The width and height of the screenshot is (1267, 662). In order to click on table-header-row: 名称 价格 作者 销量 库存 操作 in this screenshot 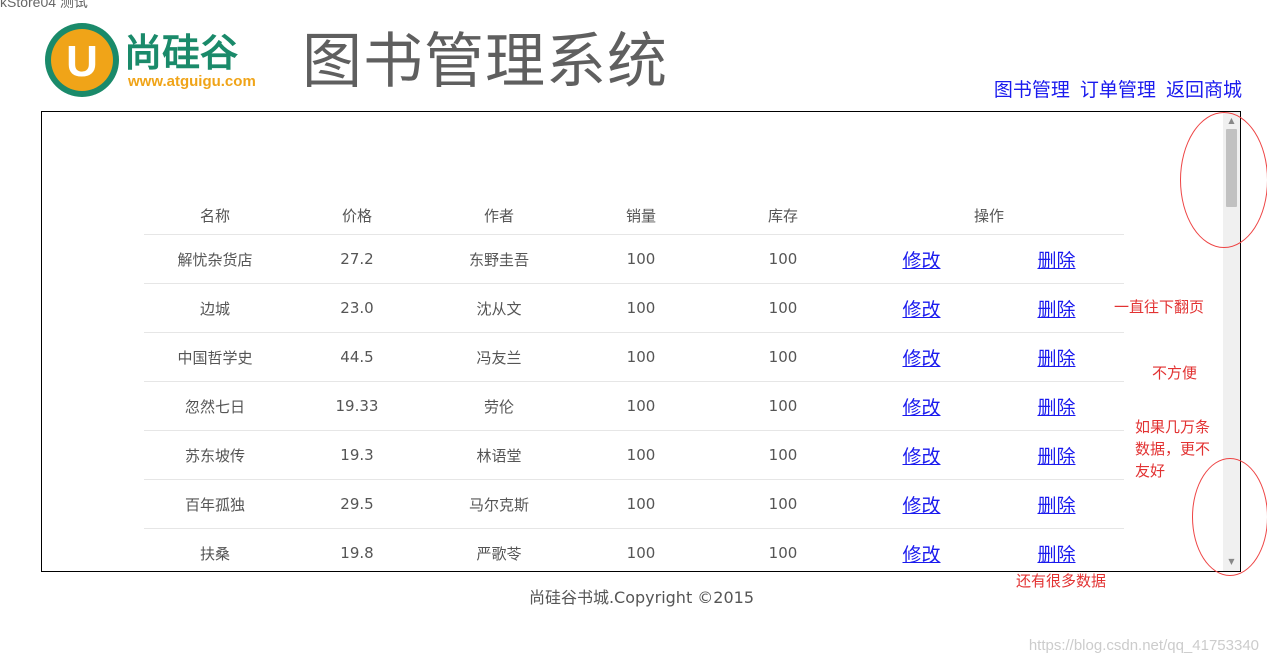, I will do `click(634, 215)`.